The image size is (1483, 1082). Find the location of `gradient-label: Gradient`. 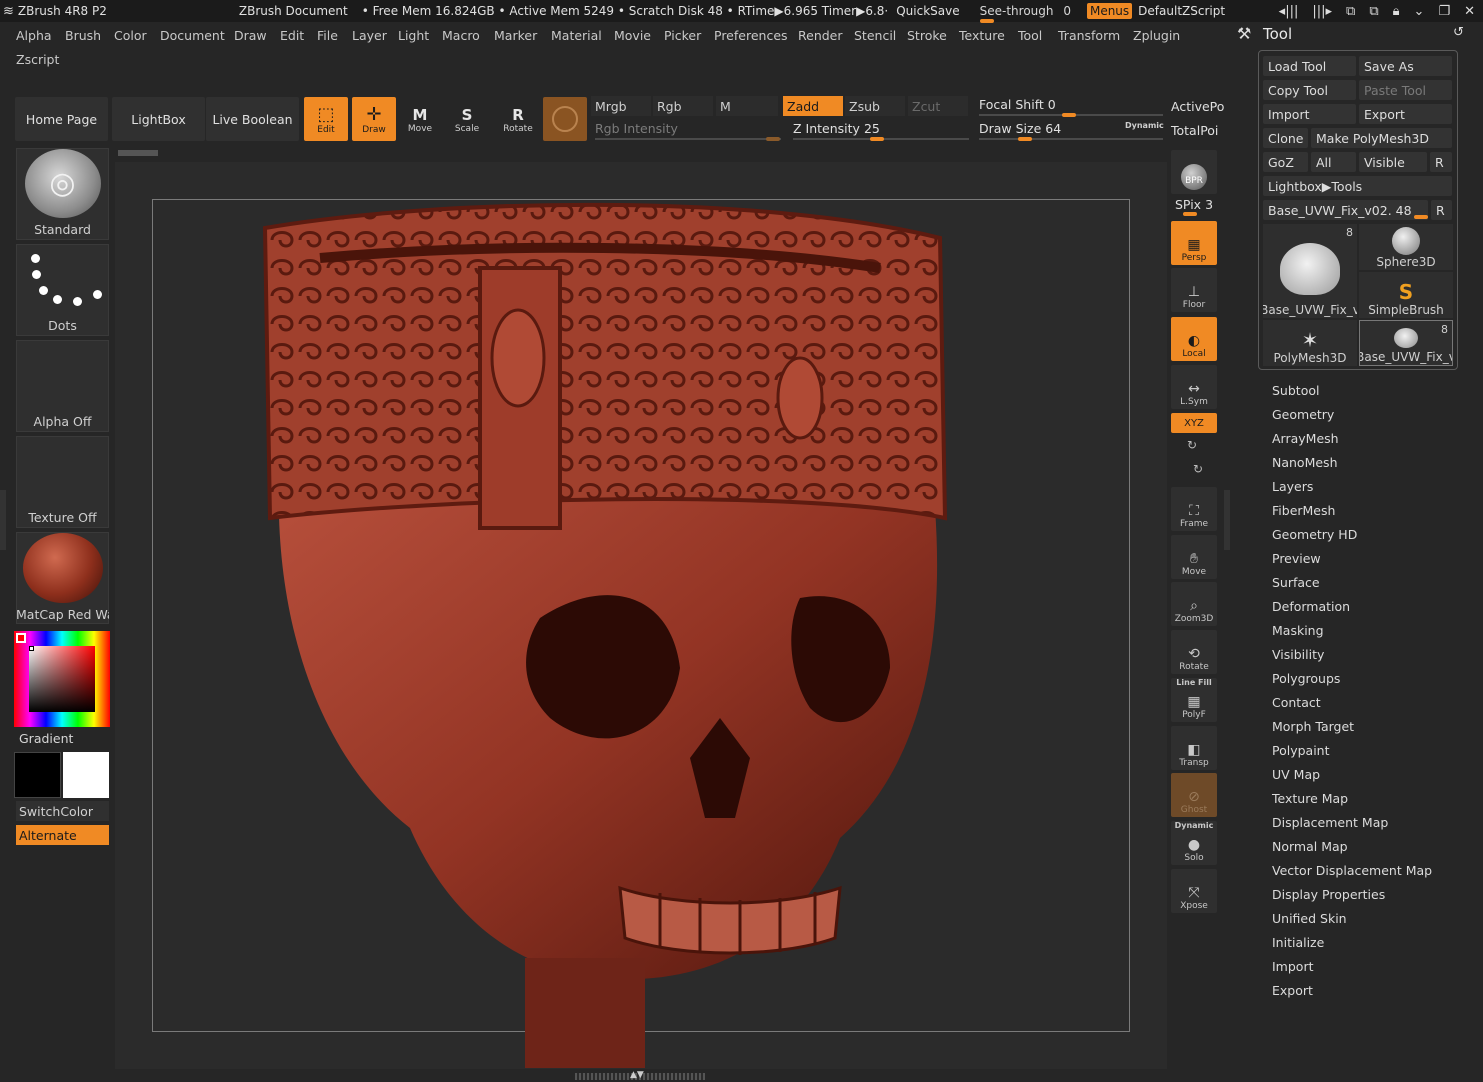

gradient-label: Gradient is located at coordinates (46, 738).